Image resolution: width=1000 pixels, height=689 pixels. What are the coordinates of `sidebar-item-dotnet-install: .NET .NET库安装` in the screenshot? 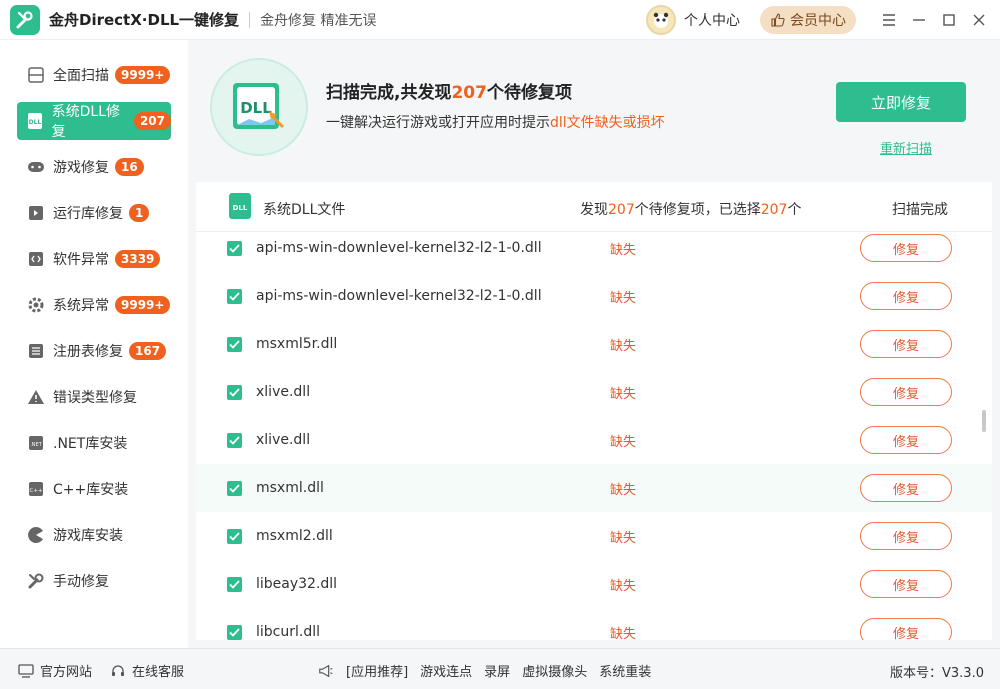 It's located at (94, 443).